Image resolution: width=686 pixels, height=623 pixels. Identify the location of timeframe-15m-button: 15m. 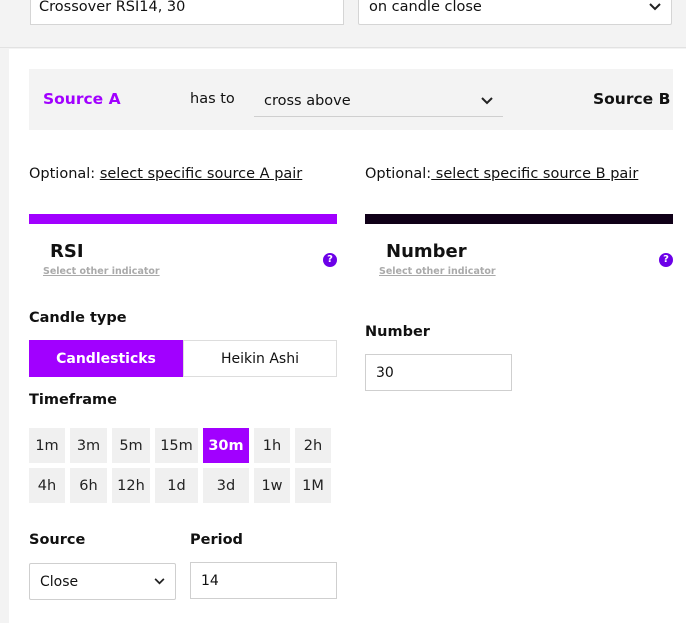
(176, 445).